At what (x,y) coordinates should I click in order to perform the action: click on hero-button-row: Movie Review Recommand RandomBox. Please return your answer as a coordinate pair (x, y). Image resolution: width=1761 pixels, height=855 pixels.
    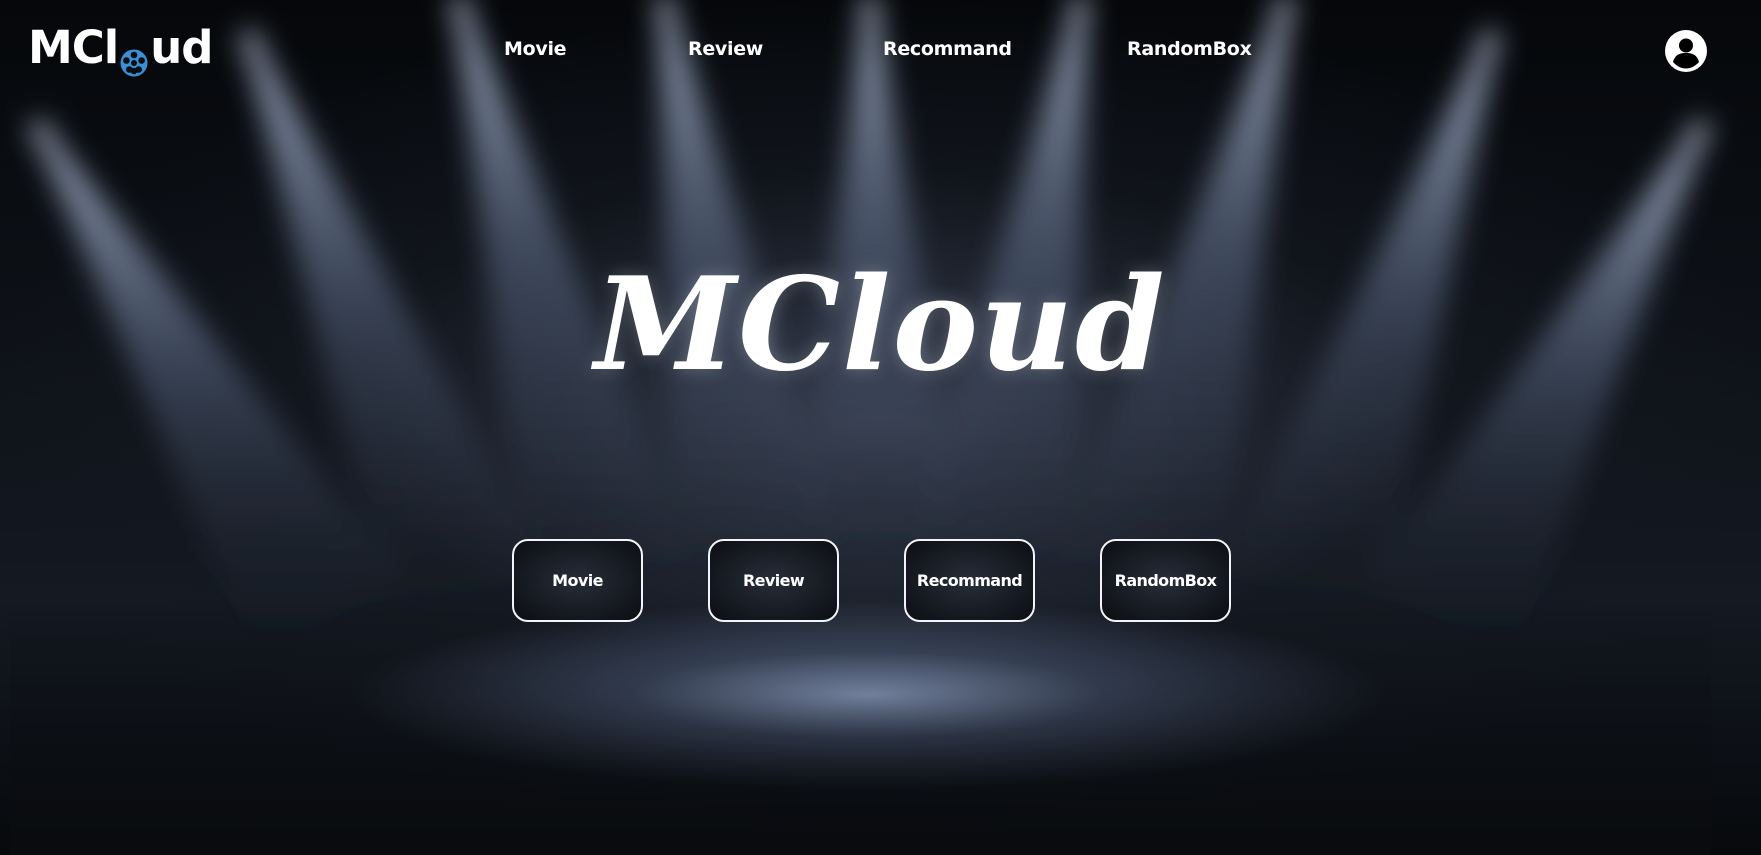
    Looking at the image, I should click on (880, 580).